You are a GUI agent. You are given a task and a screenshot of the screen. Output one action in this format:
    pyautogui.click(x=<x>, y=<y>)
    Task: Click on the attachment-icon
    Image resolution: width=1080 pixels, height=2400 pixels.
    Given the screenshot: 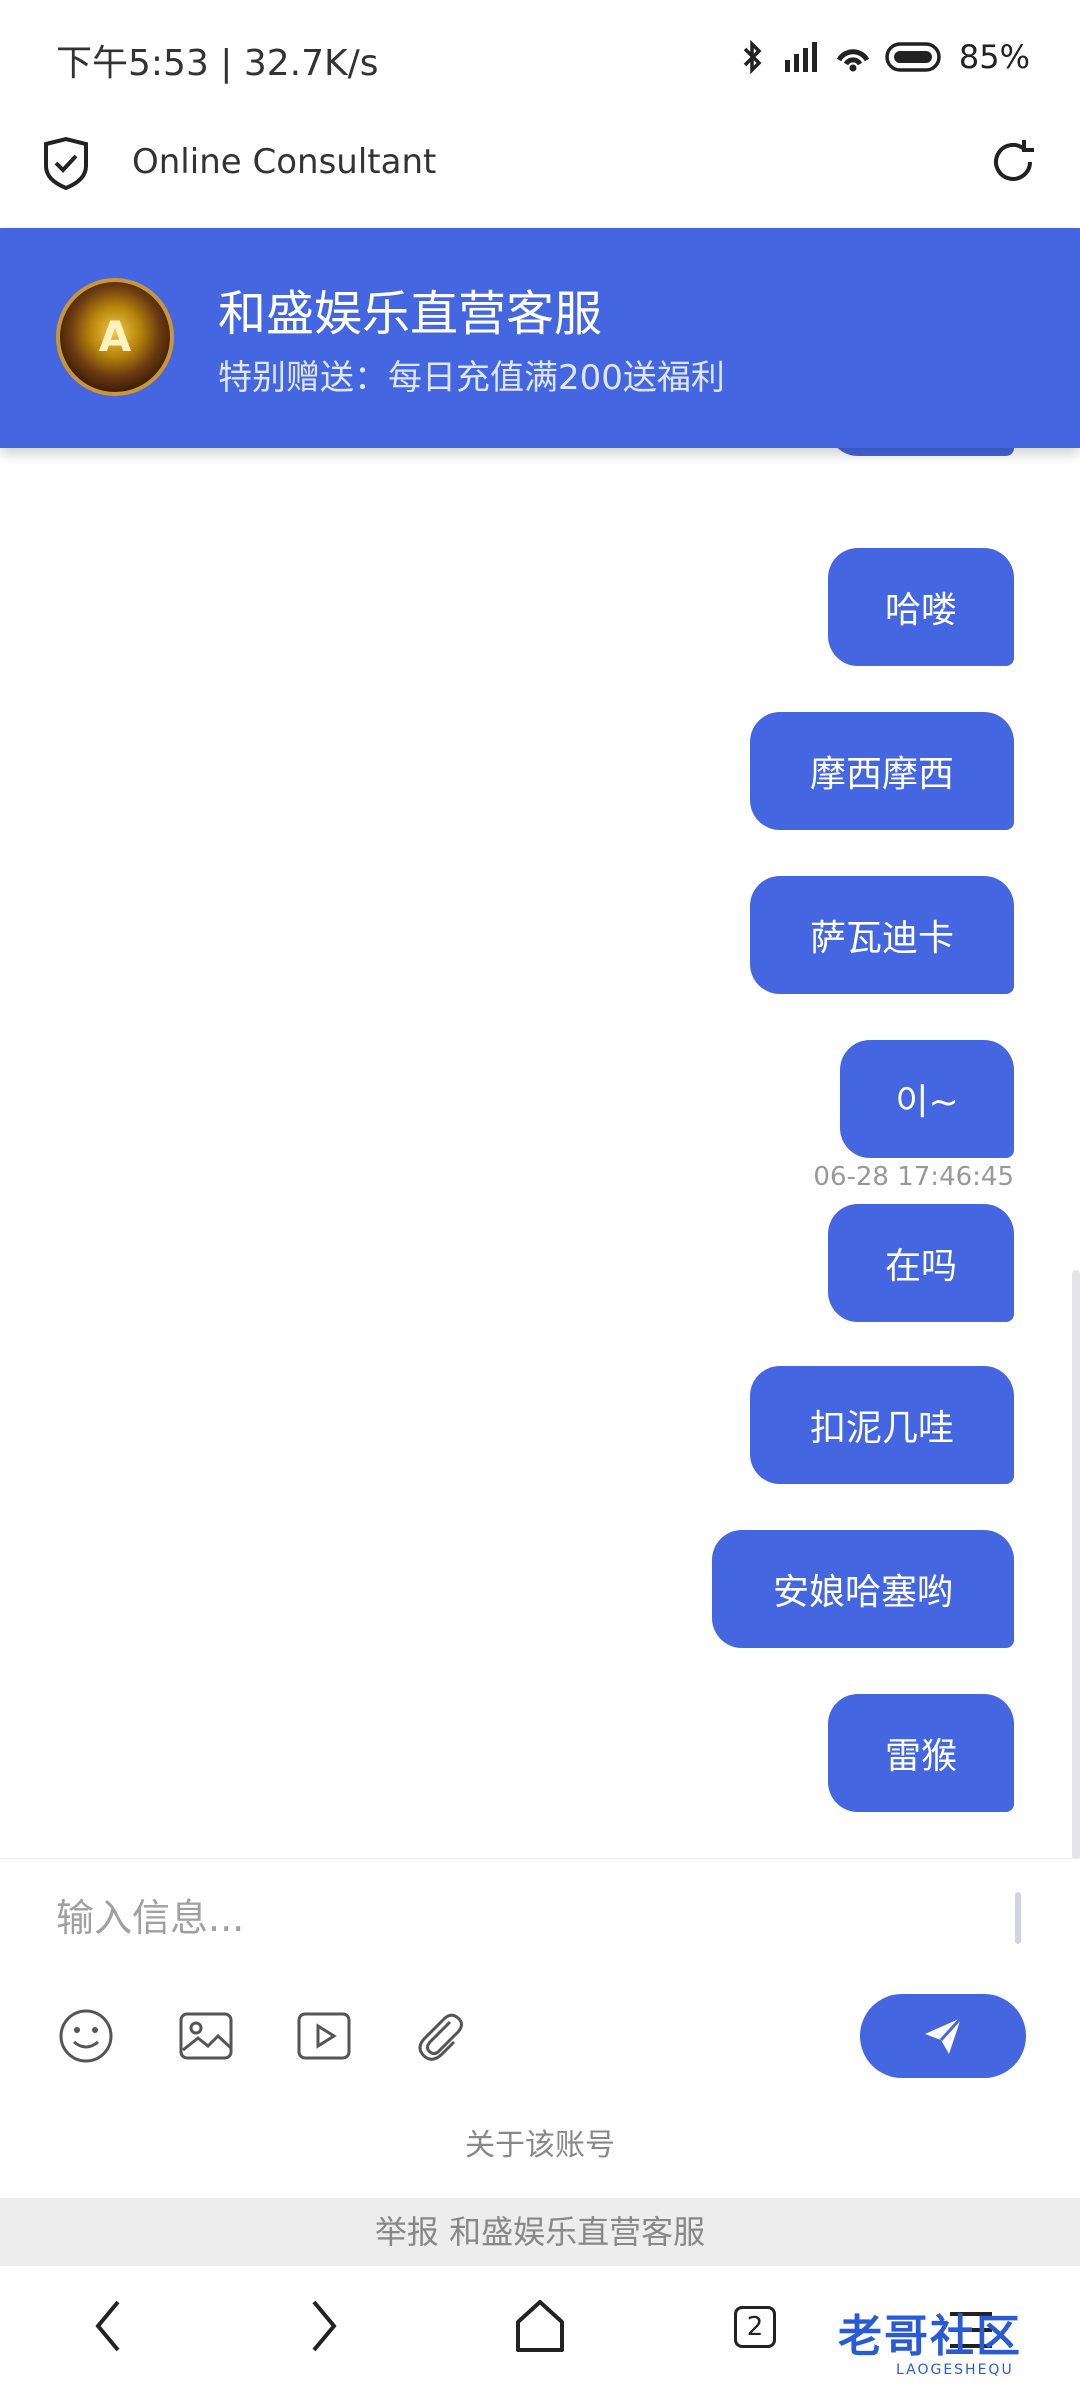 What is the action you would take?
    pyautogui.click(x=440, y=2036)
    